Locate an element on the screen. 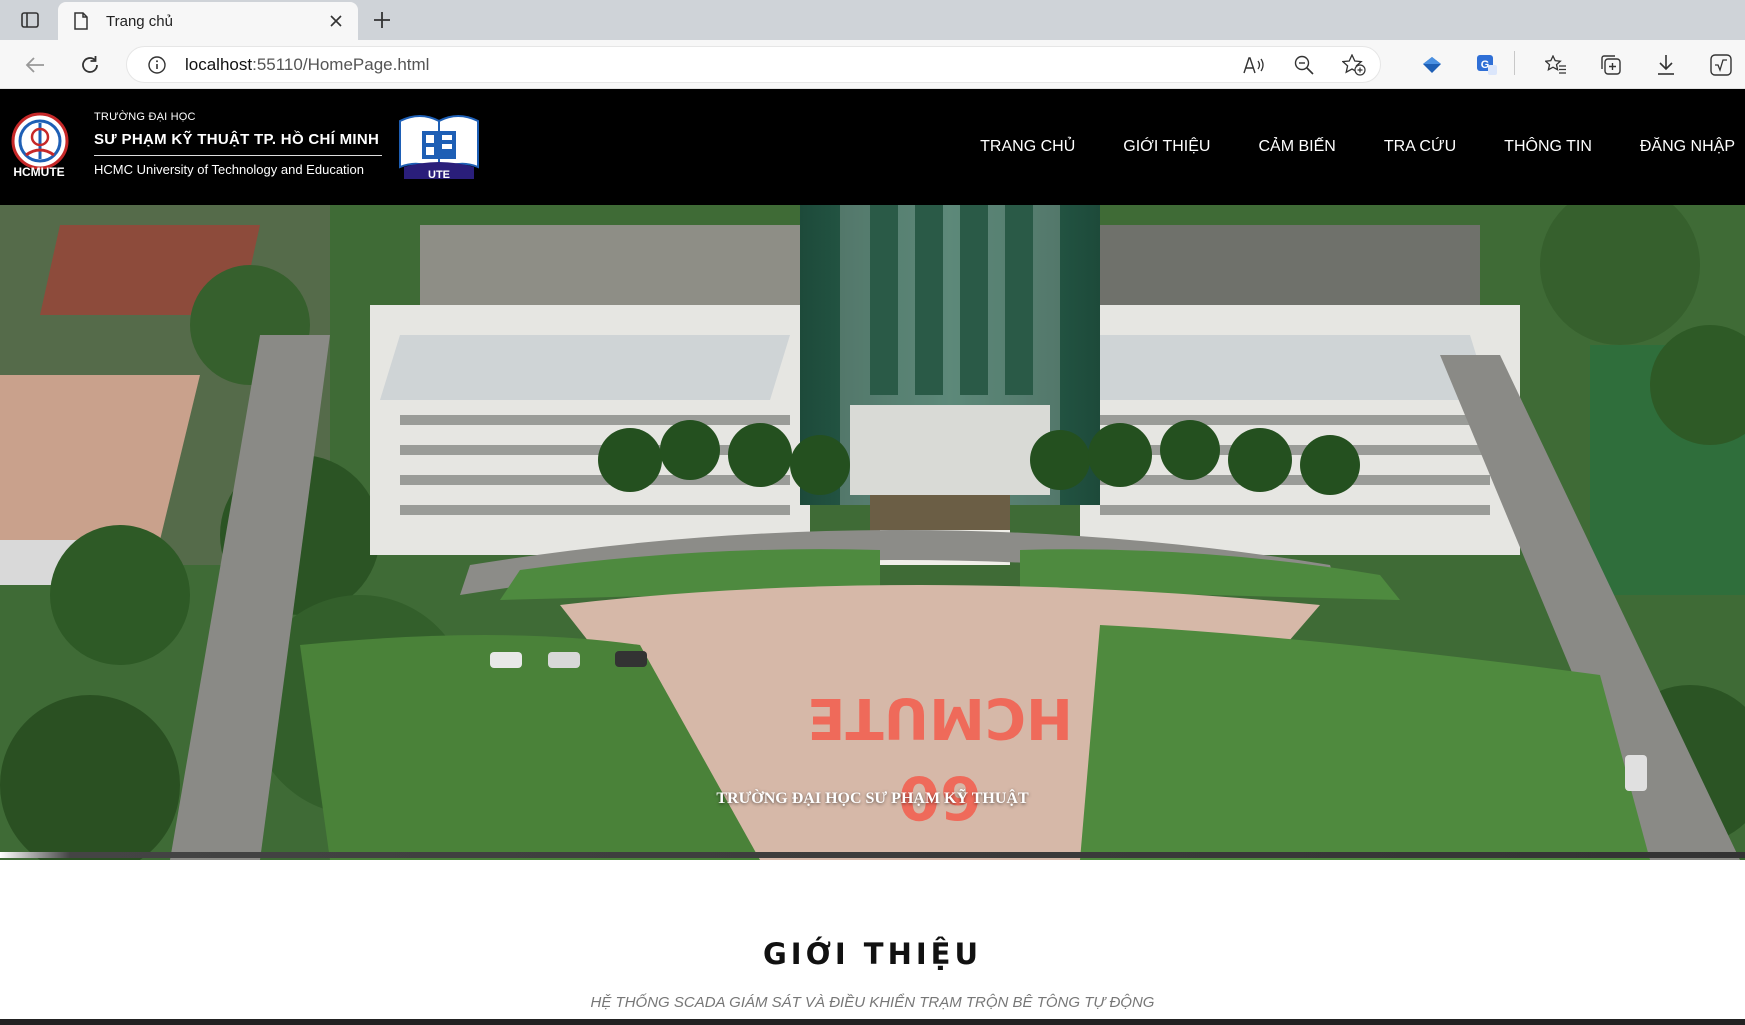 This screenshot has width=1745, height=1025. ute-logo-label: UTE is located at coordinates (439, 175).